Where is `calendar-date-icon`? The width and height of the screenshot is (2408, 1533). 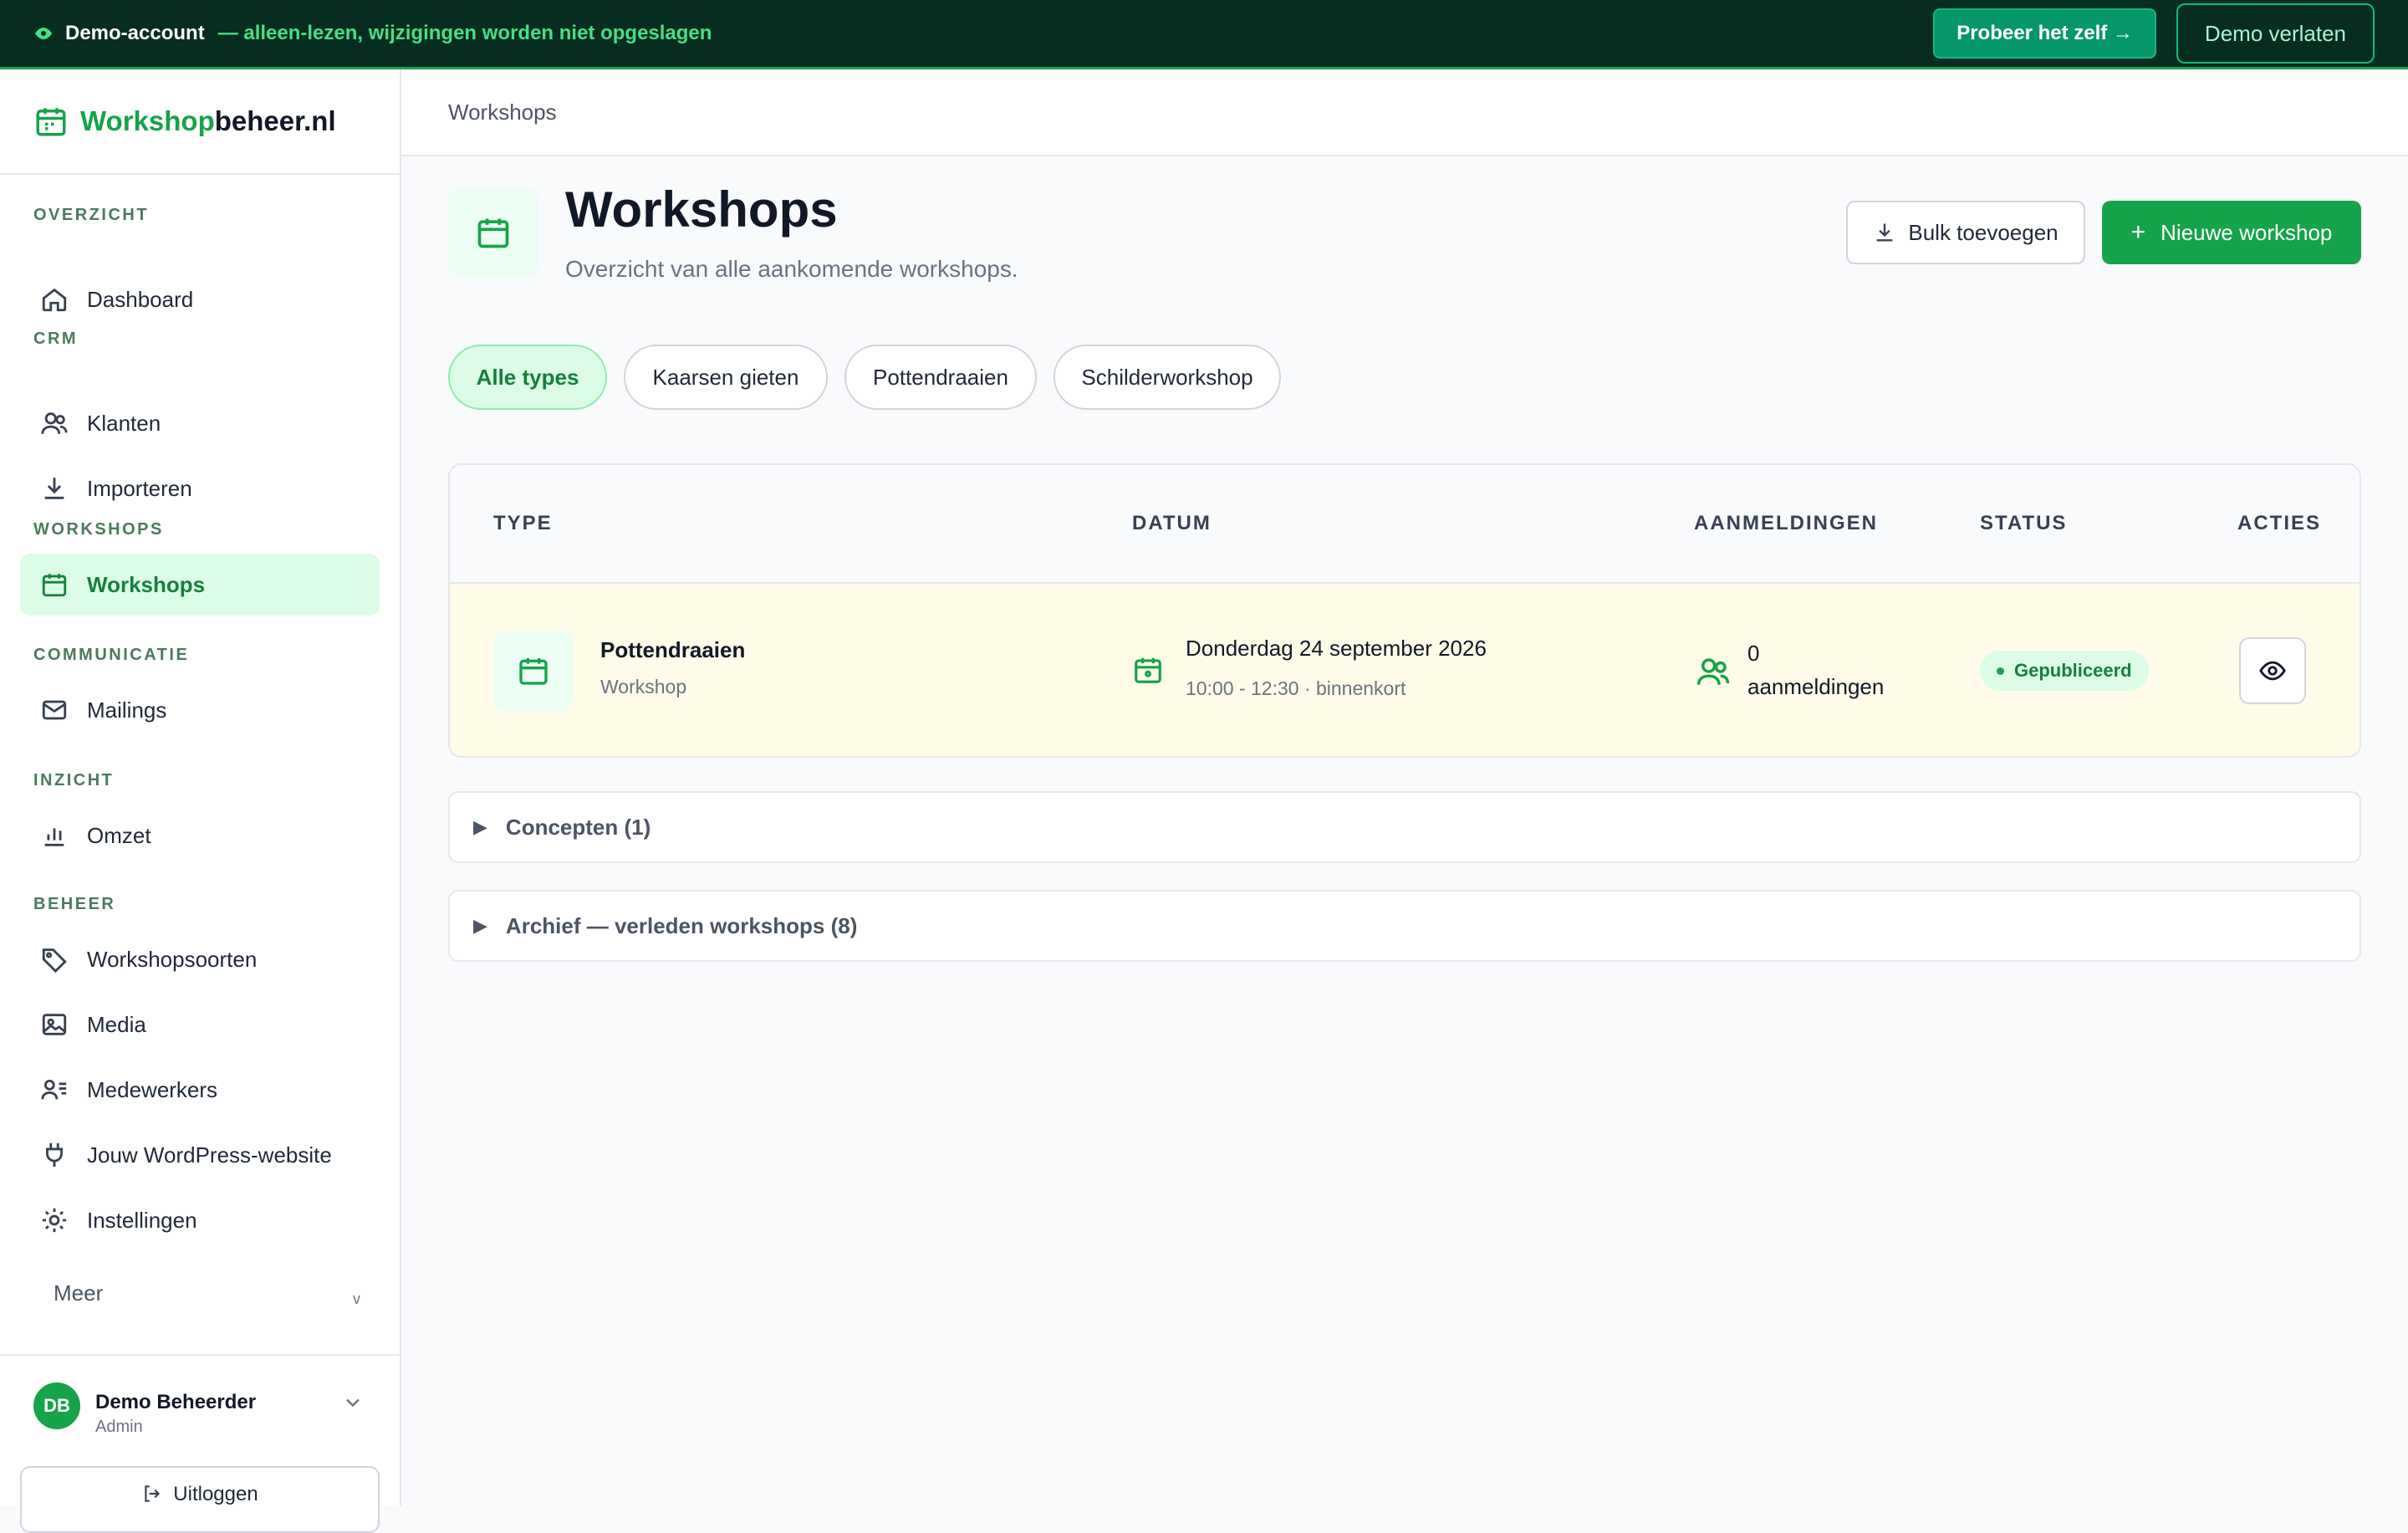
calendar-date-icon is located at coordinates (1148, 670).